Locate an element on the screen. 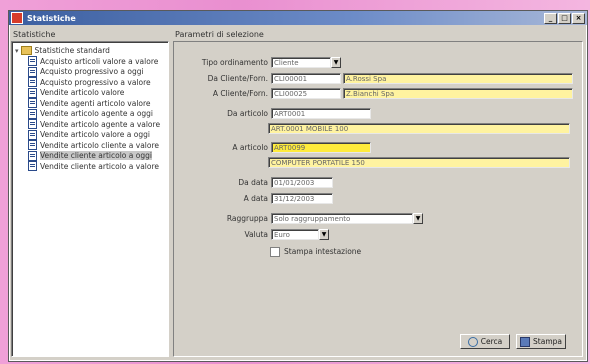 This screenshot has height=364, width=590. tree-item: Vendite agenti articolo valore is located at coordinates (98, 103).